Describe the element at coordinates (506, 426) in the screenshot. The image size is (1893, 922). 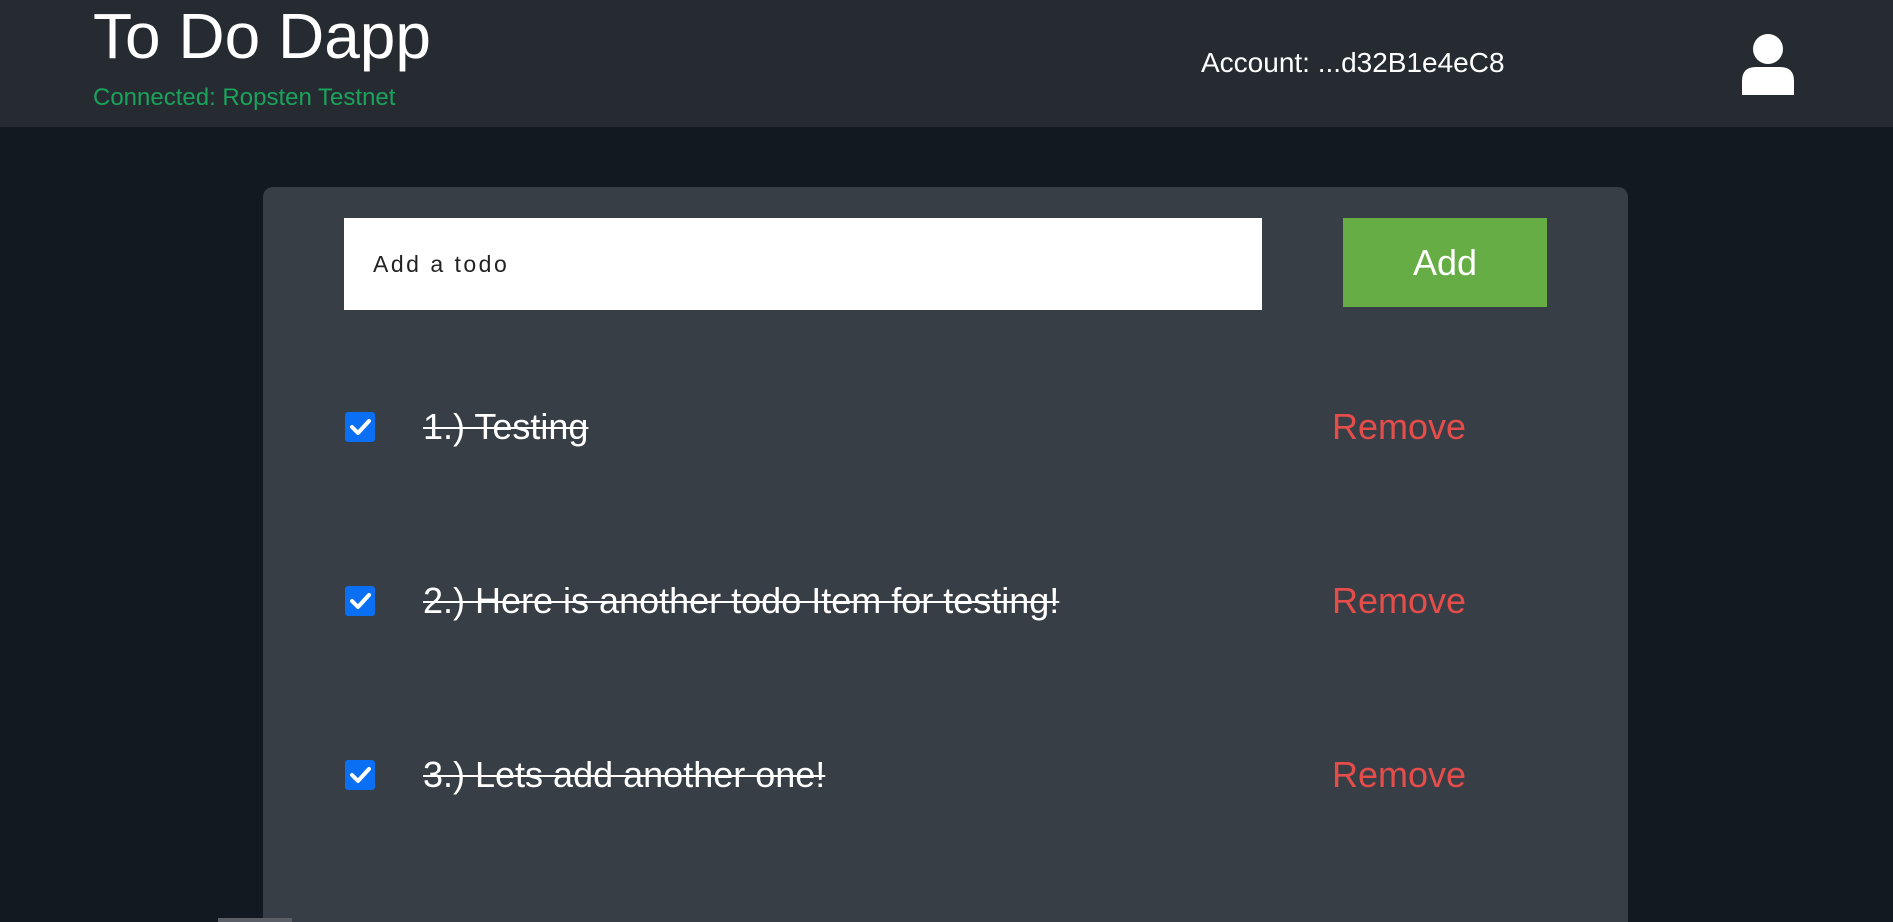
I see `todo-text: 1.) Testing` at that location.